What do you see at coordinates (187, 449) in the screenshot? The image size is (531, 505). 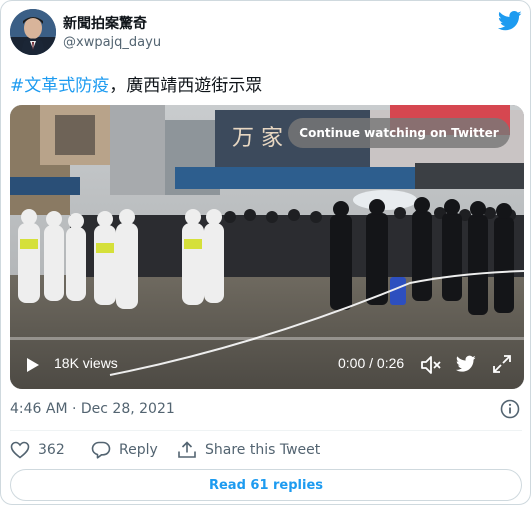 I see `share-icon` at bounding box center [187, 449].